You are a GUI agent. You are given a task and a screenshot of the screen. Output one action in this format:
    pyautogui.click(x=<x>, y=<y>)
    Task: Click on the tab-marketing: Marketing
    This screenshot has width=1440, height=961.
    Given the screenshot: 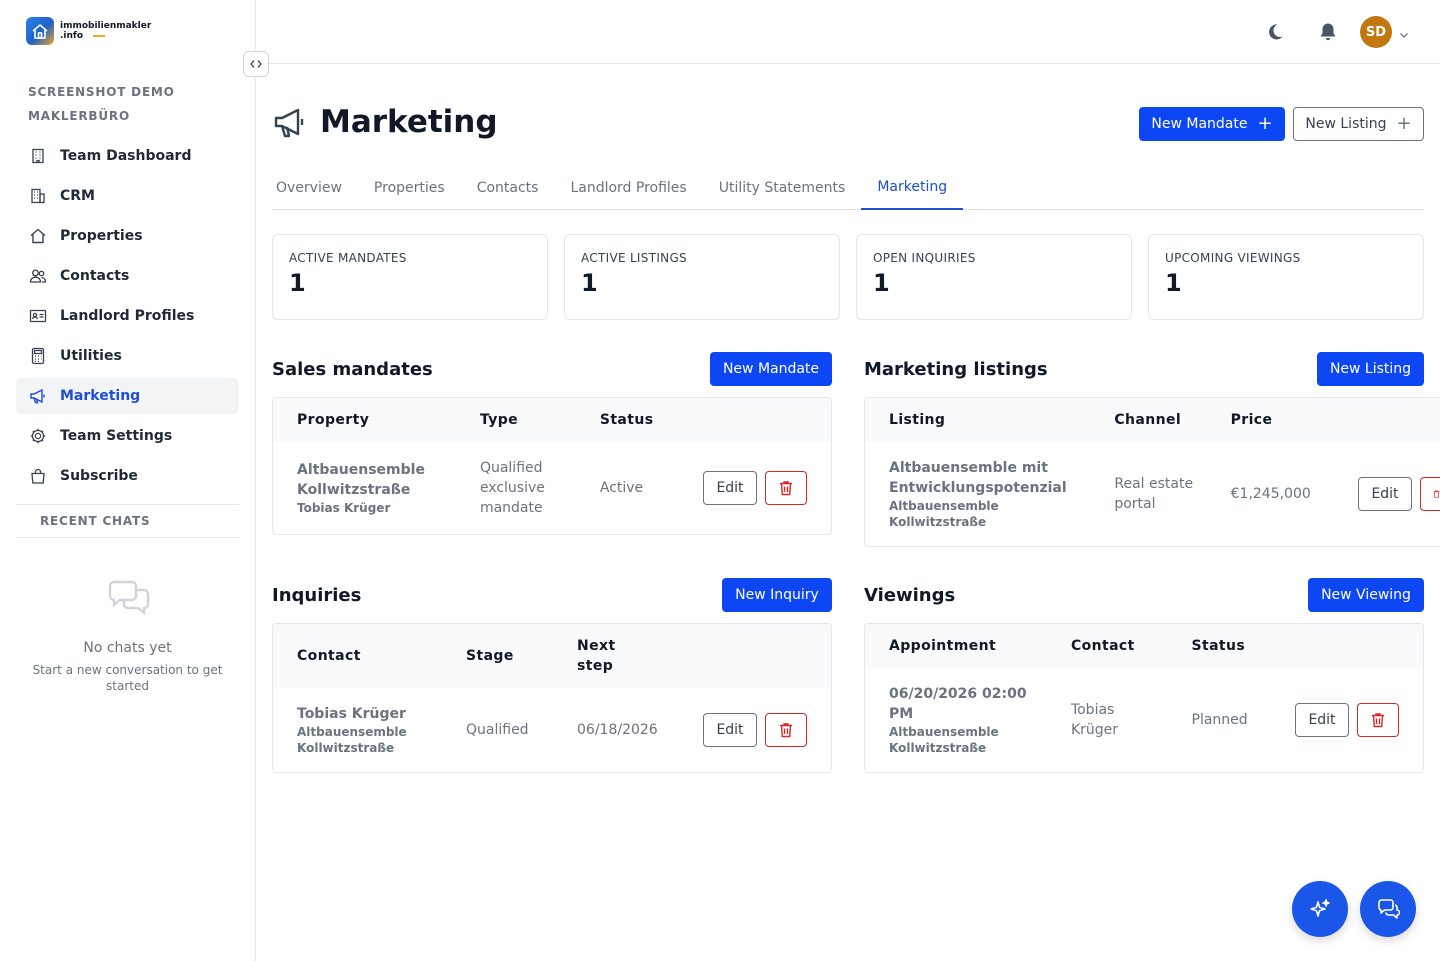 What is the action you would take?
    pyautogui.click(x=912, y=190)
    